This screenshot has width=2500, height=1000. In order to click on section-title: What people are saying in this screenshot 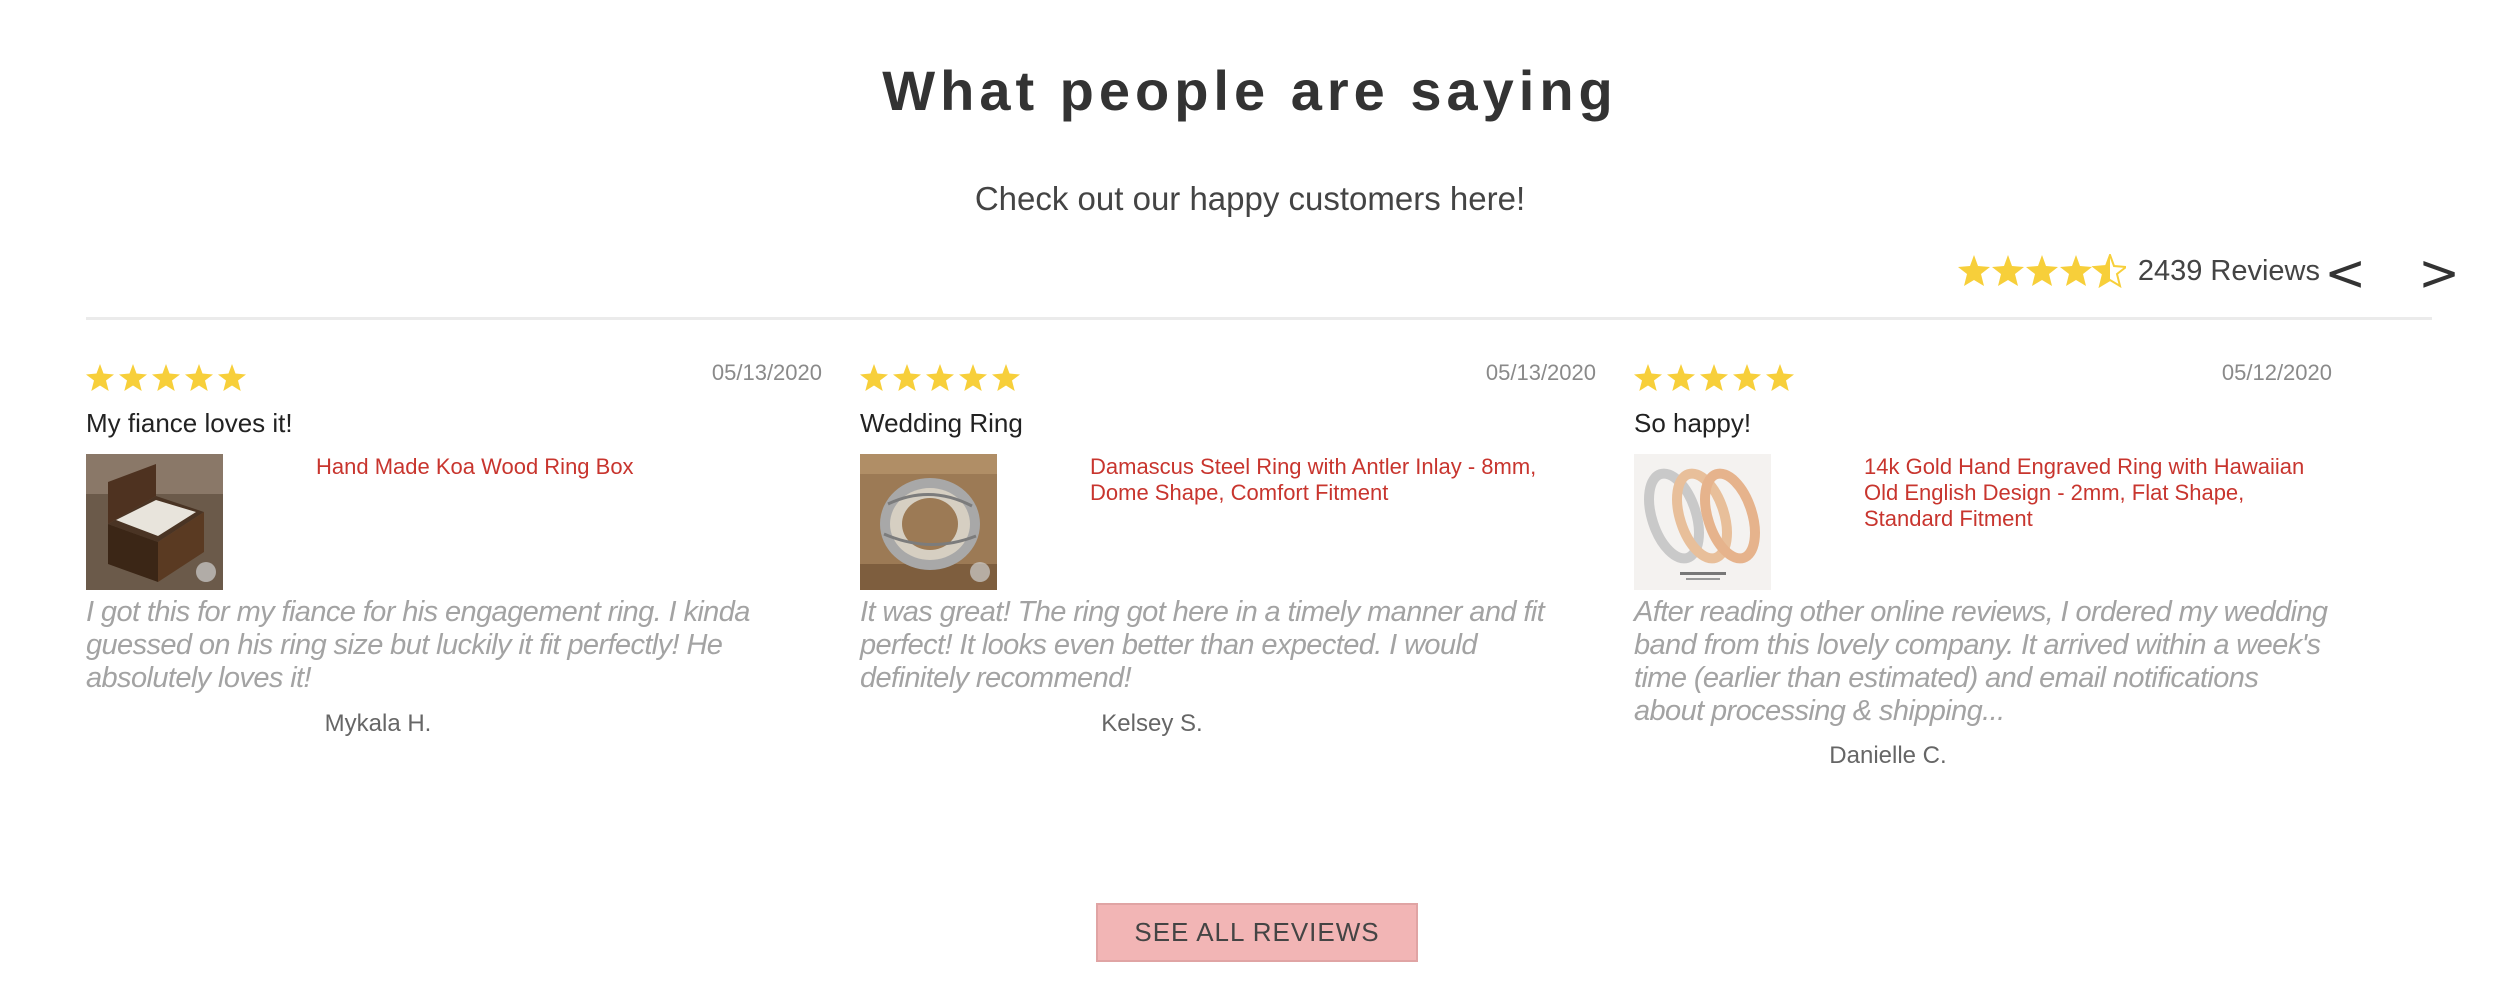, I will do `click(1250, 90)`.